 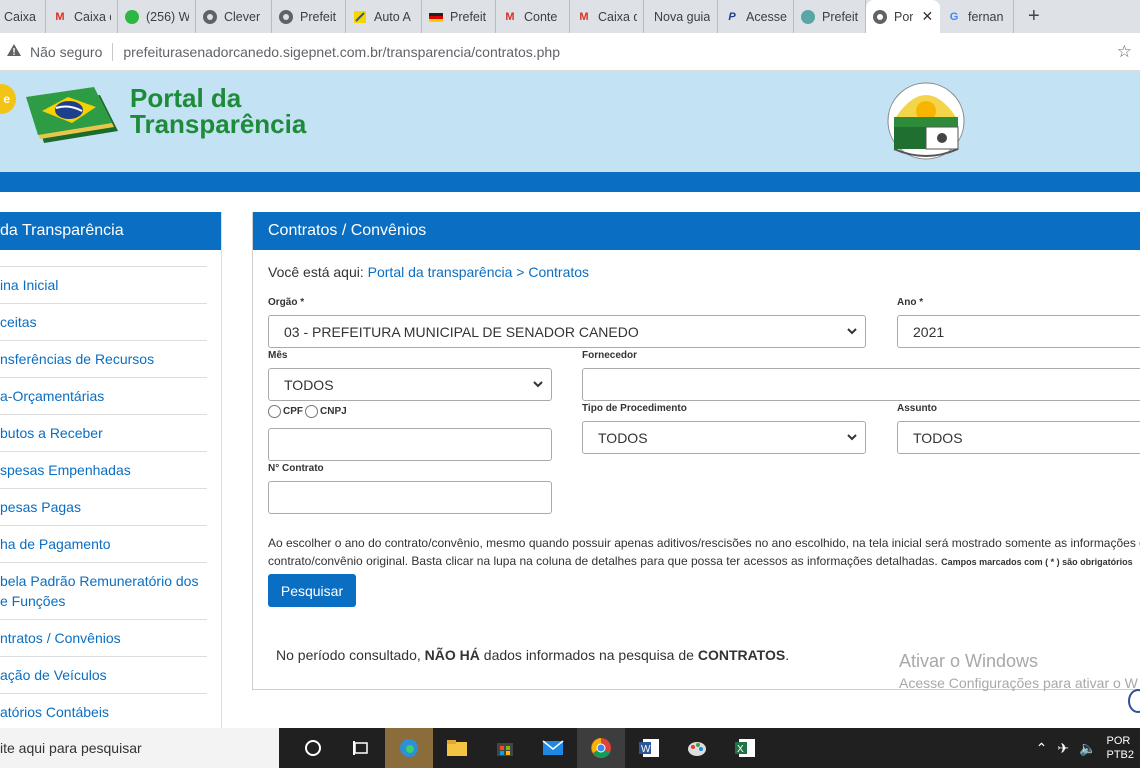 What do you see at coordinates (533, 16) in the screenshot?
I see `browser-tab: M Conte` at bounding box center [533, 16].